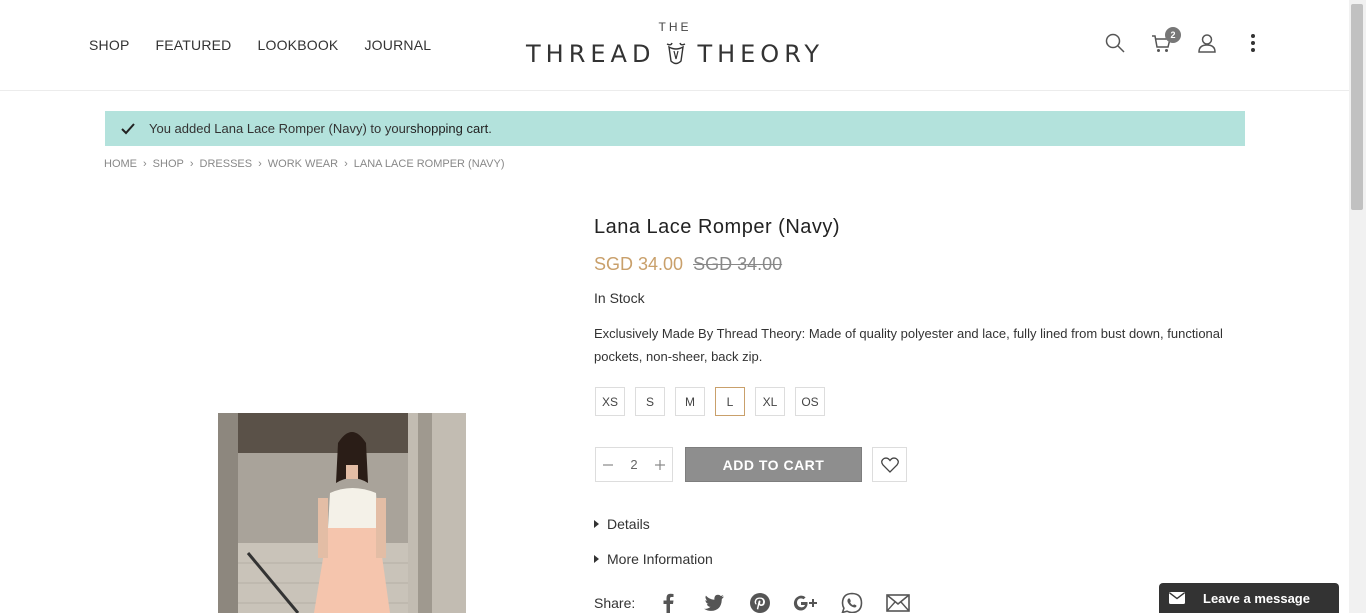 This screenshot has width=1366, height=613. I want to click on envelope-icon, so click(1177, 598).